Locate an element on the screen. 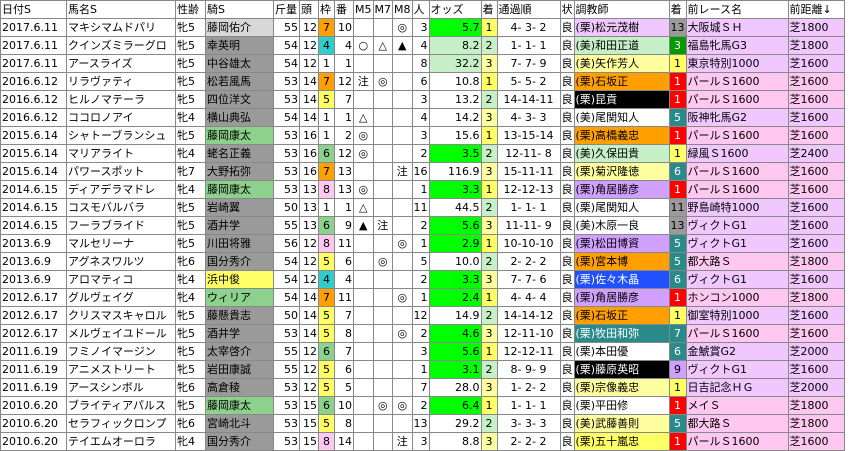  horse-name-cell: ブライティアパルス is located at coordinates (121, 405).